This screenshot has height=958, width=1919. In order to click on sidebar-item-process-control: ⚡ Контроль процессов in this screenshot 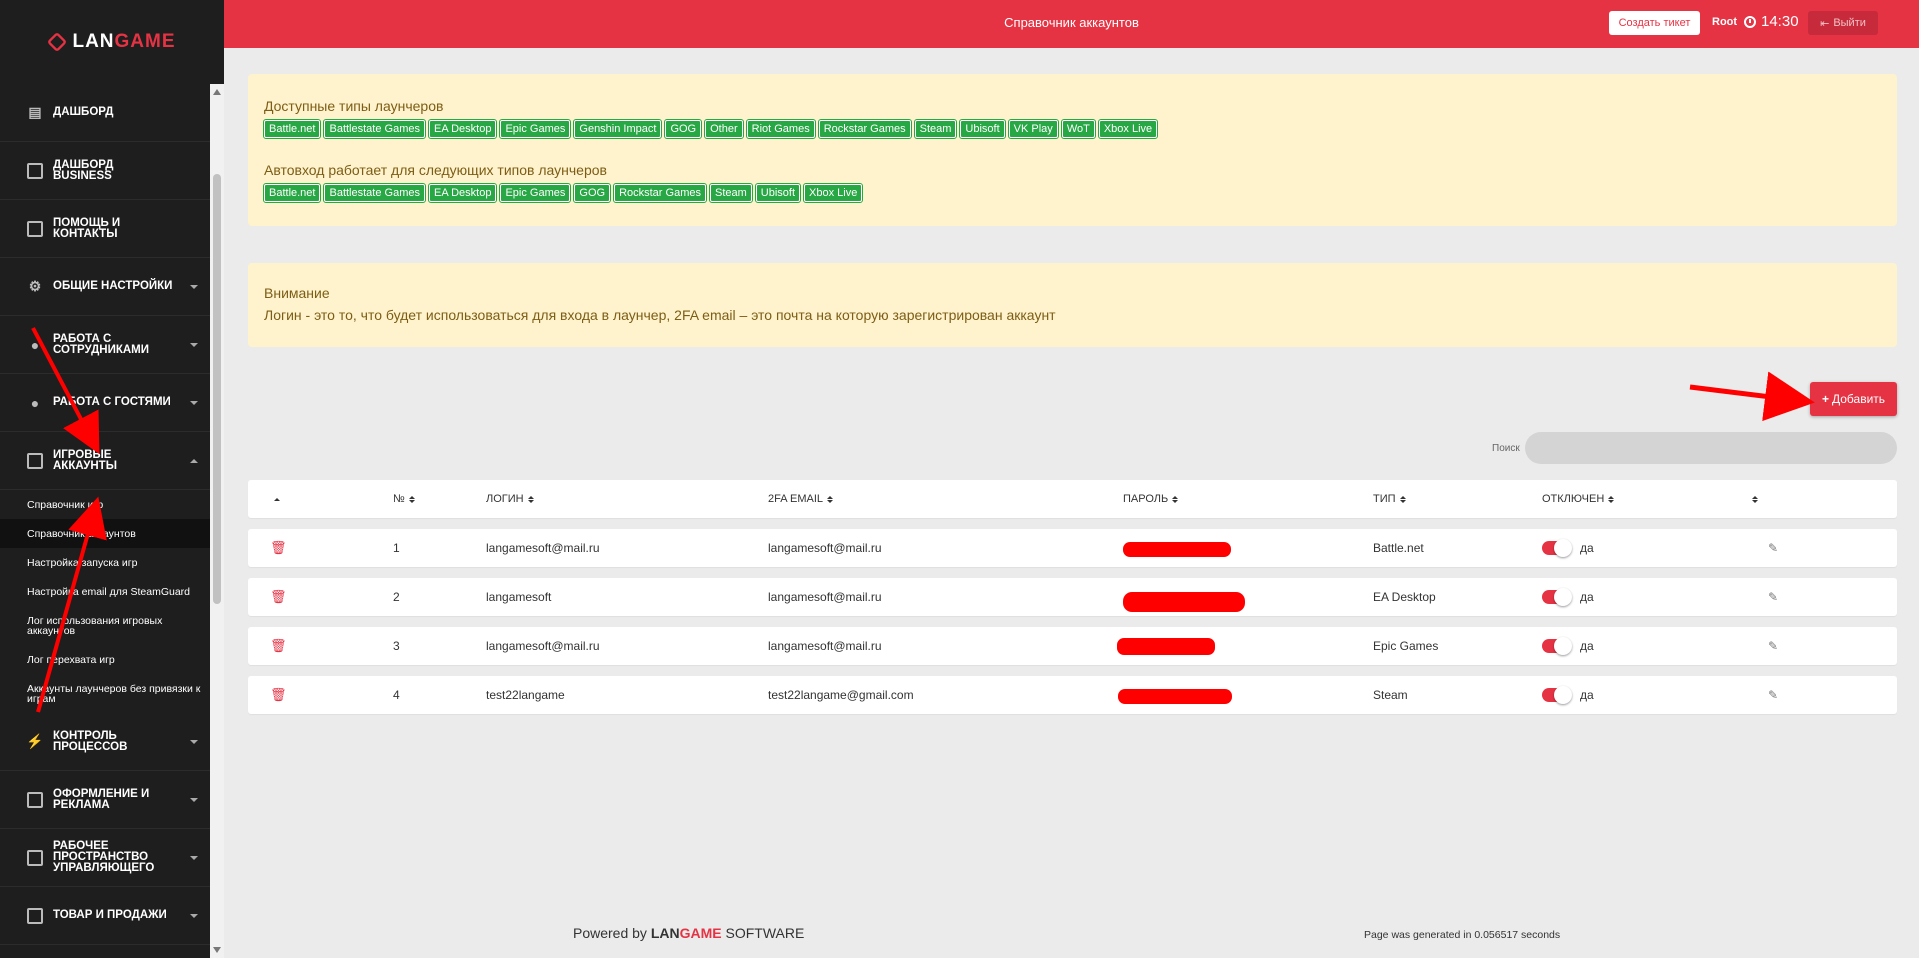, I will do `click(105, 742)`.